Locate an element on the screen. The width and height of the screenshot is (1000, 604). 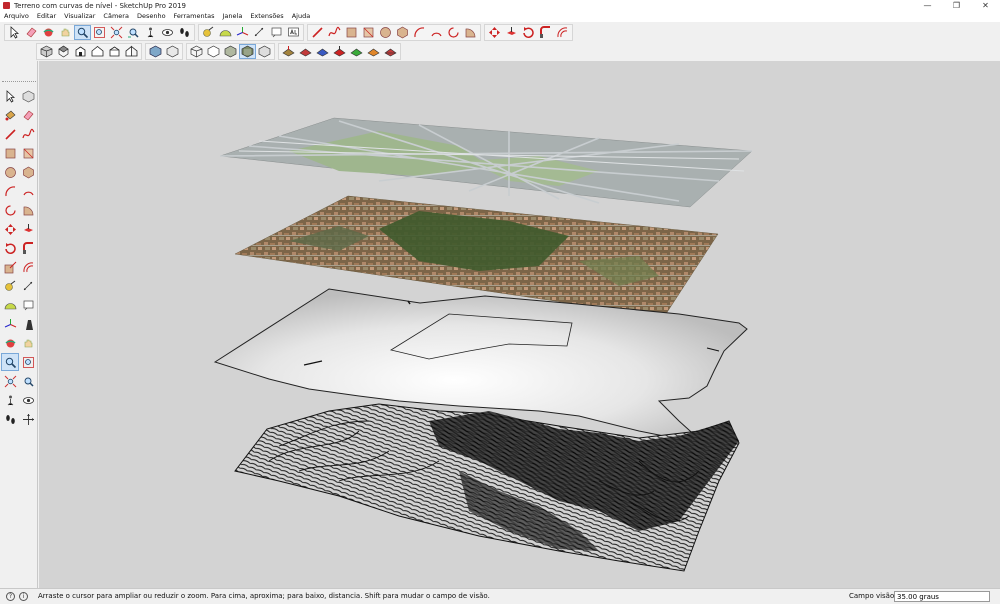
menu-camera: Câmera is located at coordinates (116, 16).